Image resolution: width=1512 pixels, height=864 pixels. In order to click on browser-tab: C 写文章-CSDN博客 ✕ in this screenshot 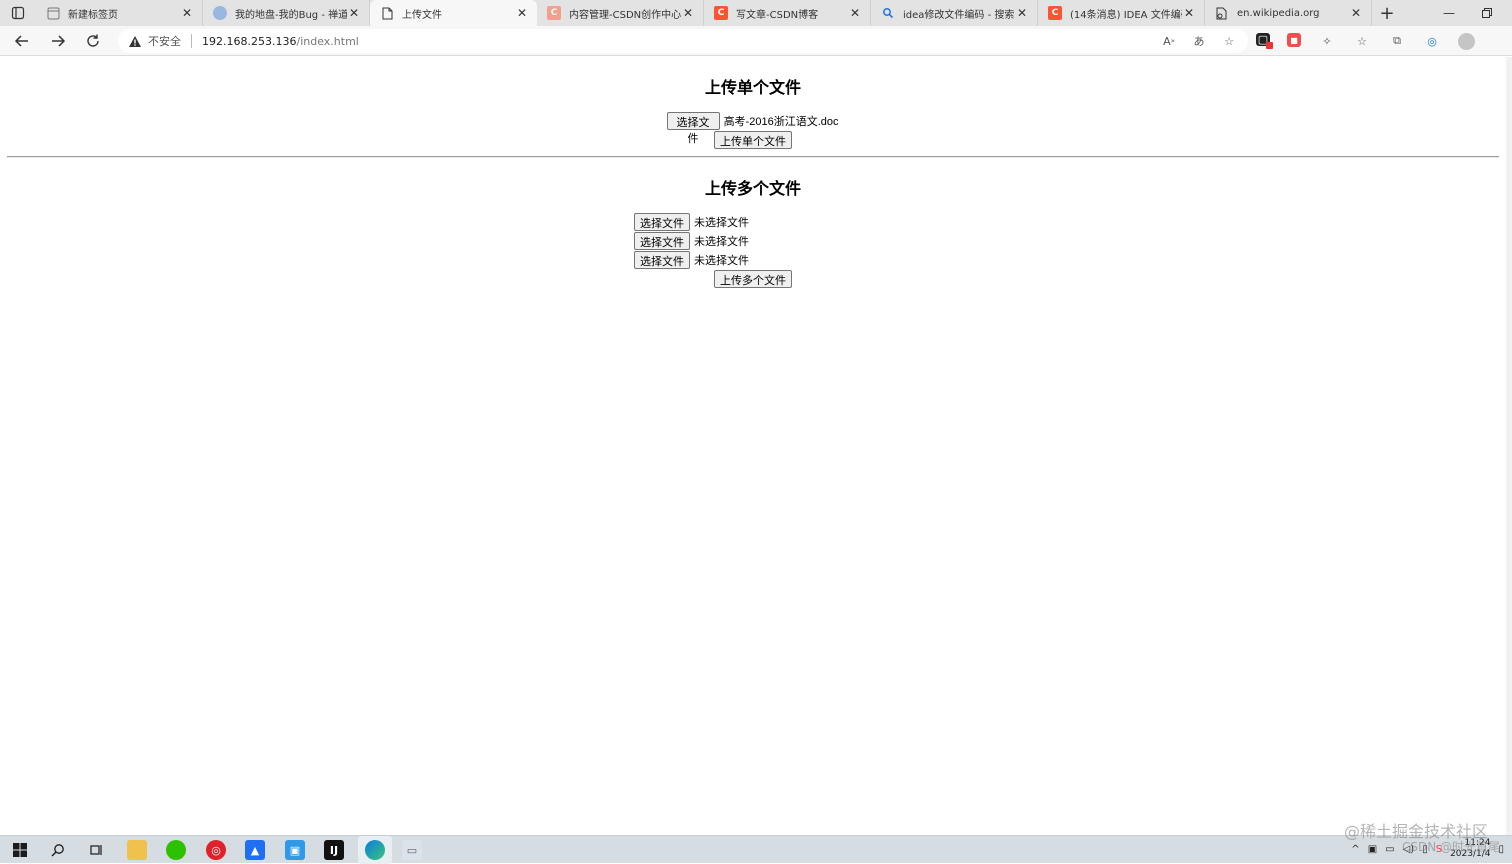, I will do `click(787, 13)`.